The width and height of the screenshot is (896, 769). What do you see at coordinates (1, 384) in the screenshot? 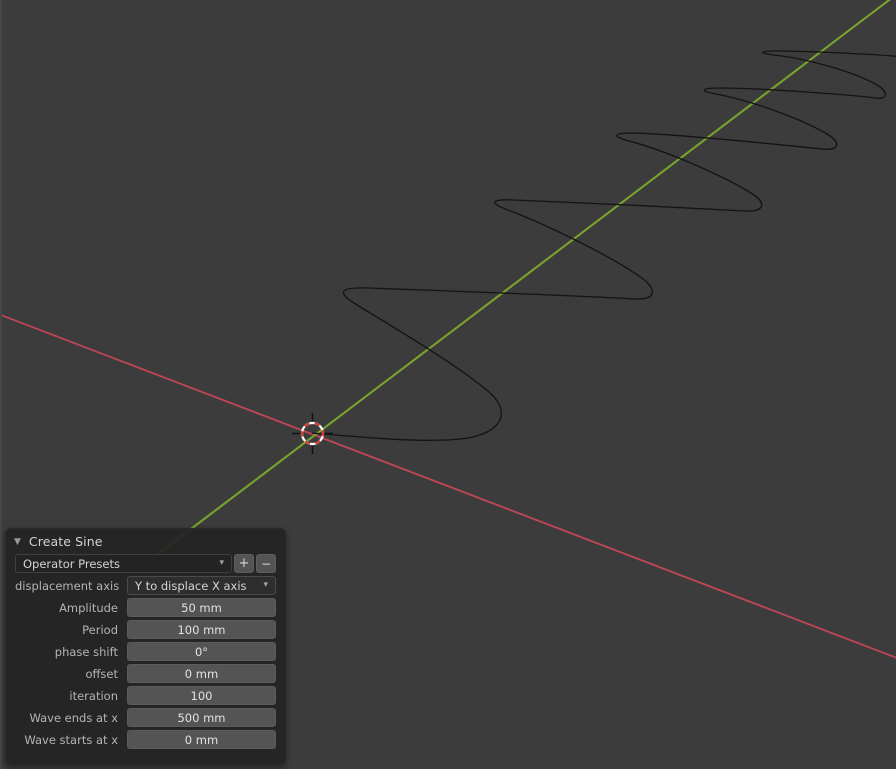
I see `viewport-left-edge` at bounding box center [1, 384].